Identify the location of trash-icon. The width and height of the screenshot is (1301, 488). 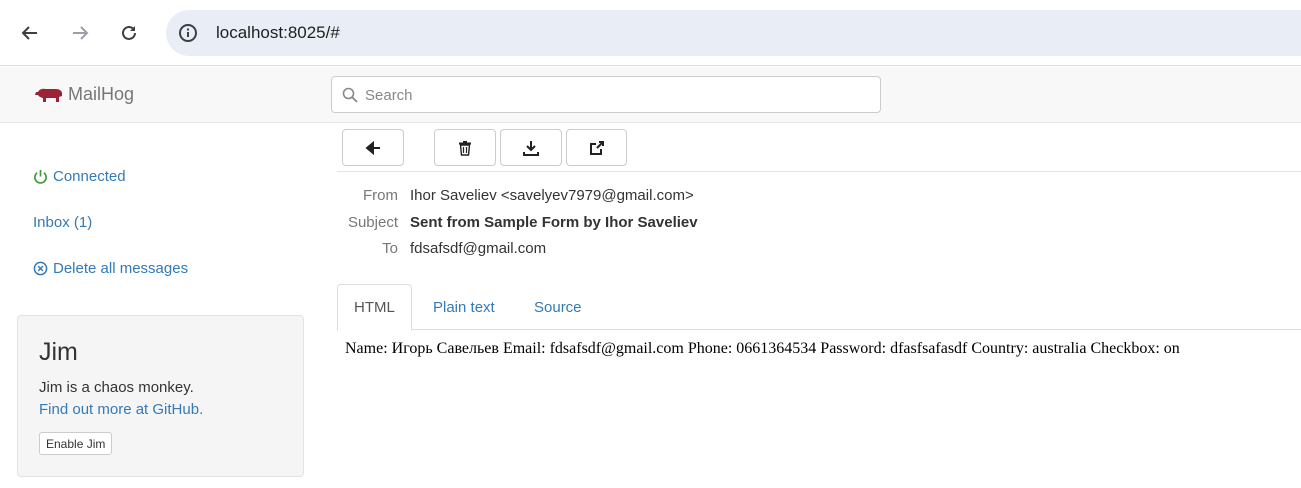
(465, 148).